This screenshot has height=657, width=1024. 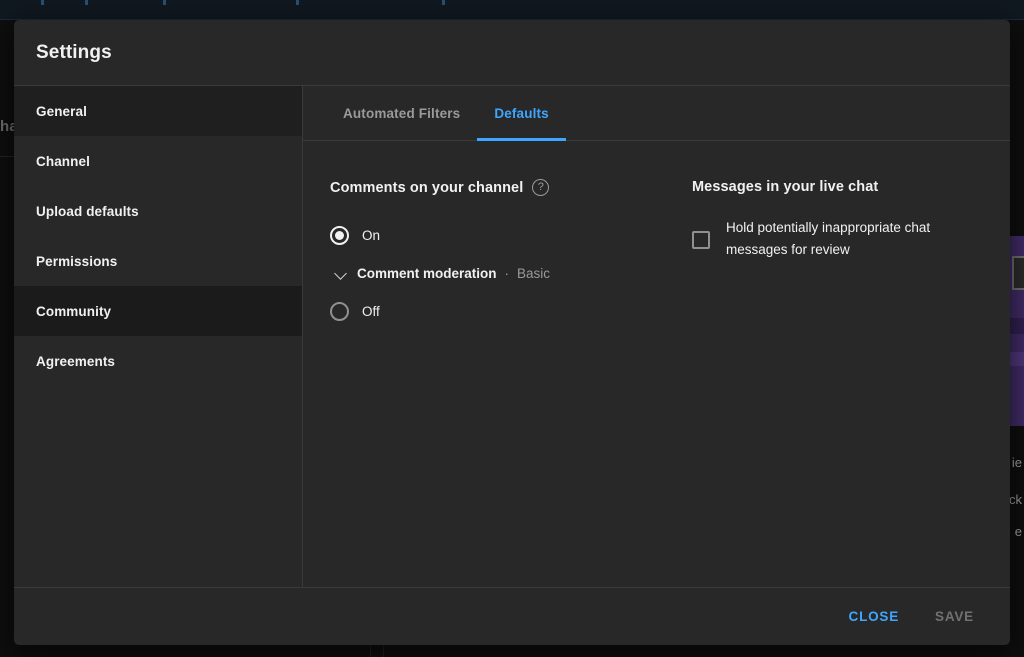 I want to click on tab-defaults: Defaults, so click(x=522, y=113).